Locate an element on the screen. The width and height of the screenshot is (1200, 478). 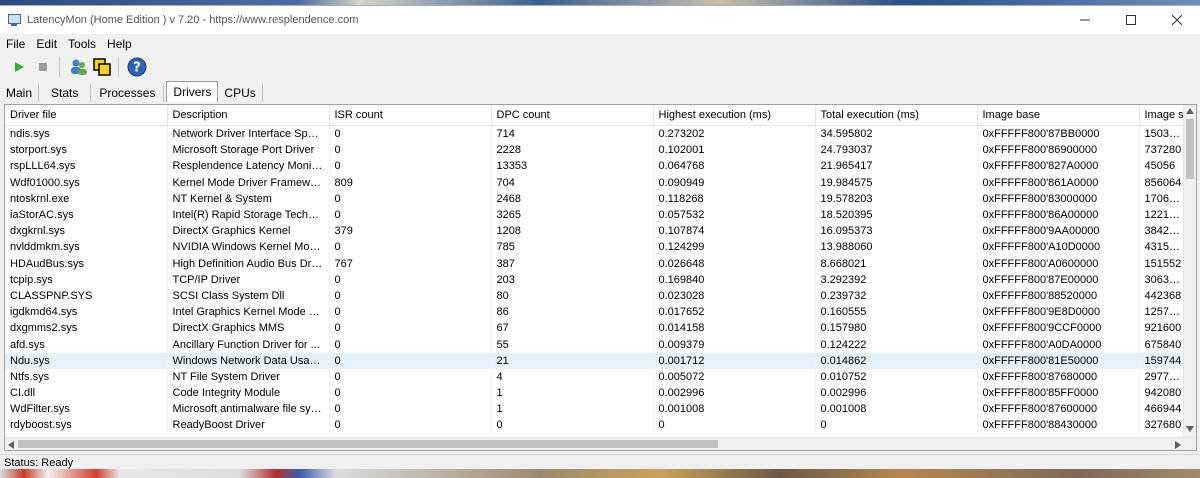
column-header: Image s is located at coordinates (1163, 115).